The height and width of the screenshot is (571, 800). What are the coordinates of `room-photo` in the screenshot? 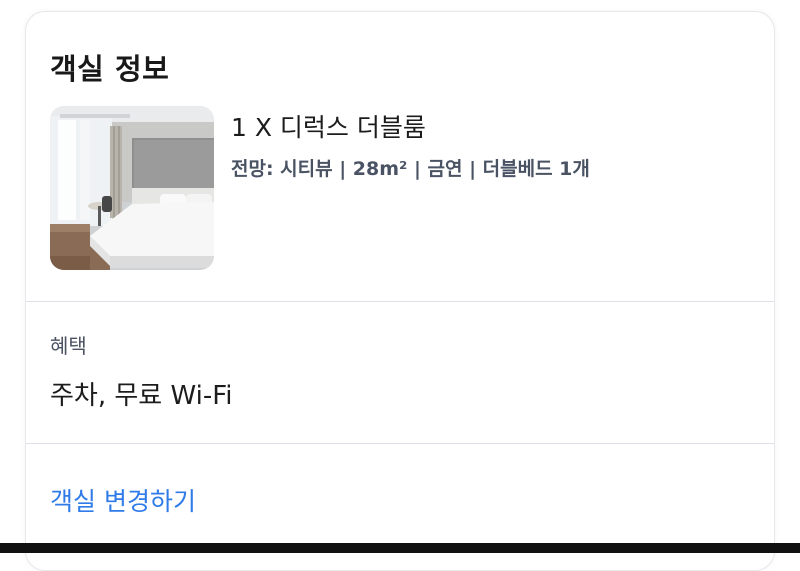 It's located at (132, 188).